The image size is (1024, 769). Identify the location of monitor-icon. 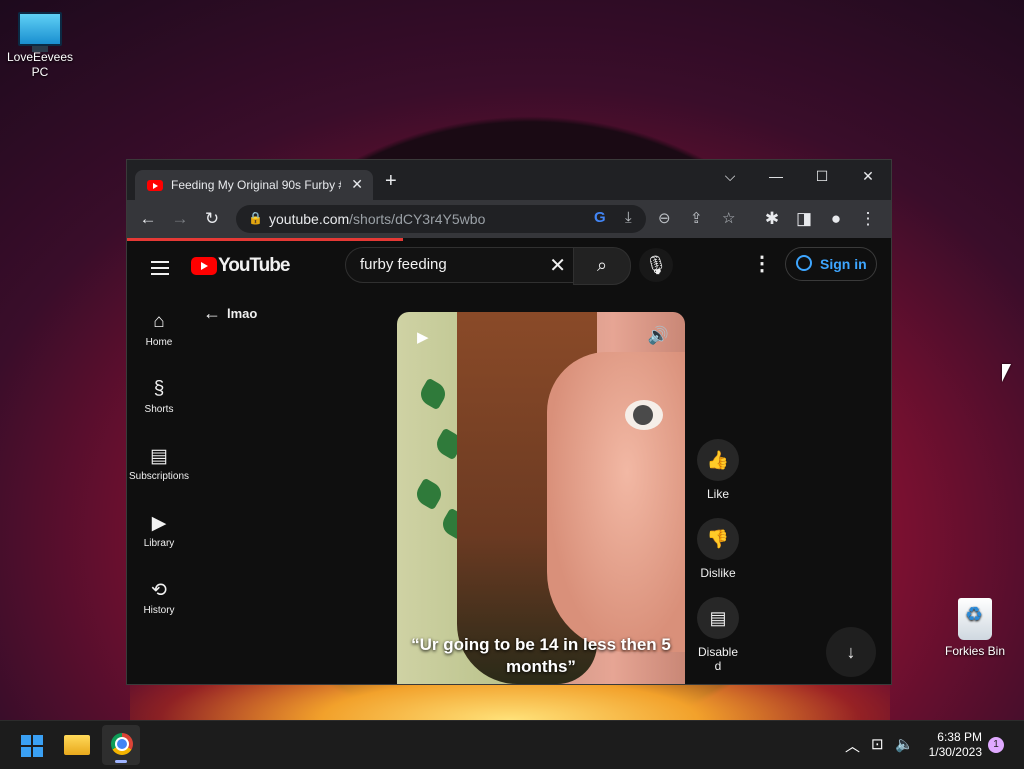
(40, 32).